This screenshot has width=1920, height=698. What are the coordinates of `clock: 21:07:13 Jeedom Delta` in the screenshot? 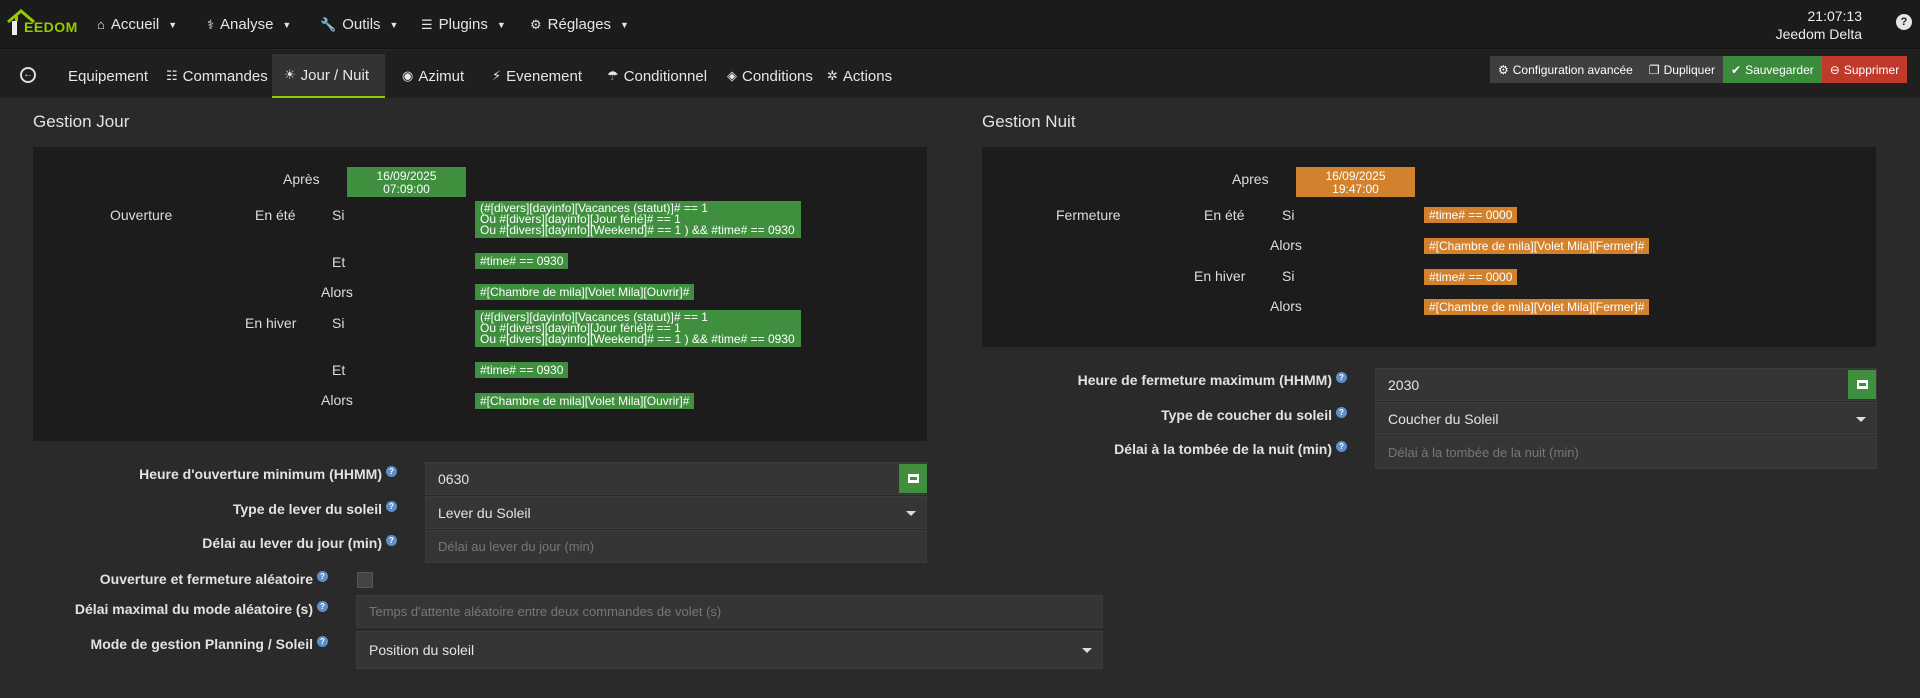 It's located at (1819, 25).